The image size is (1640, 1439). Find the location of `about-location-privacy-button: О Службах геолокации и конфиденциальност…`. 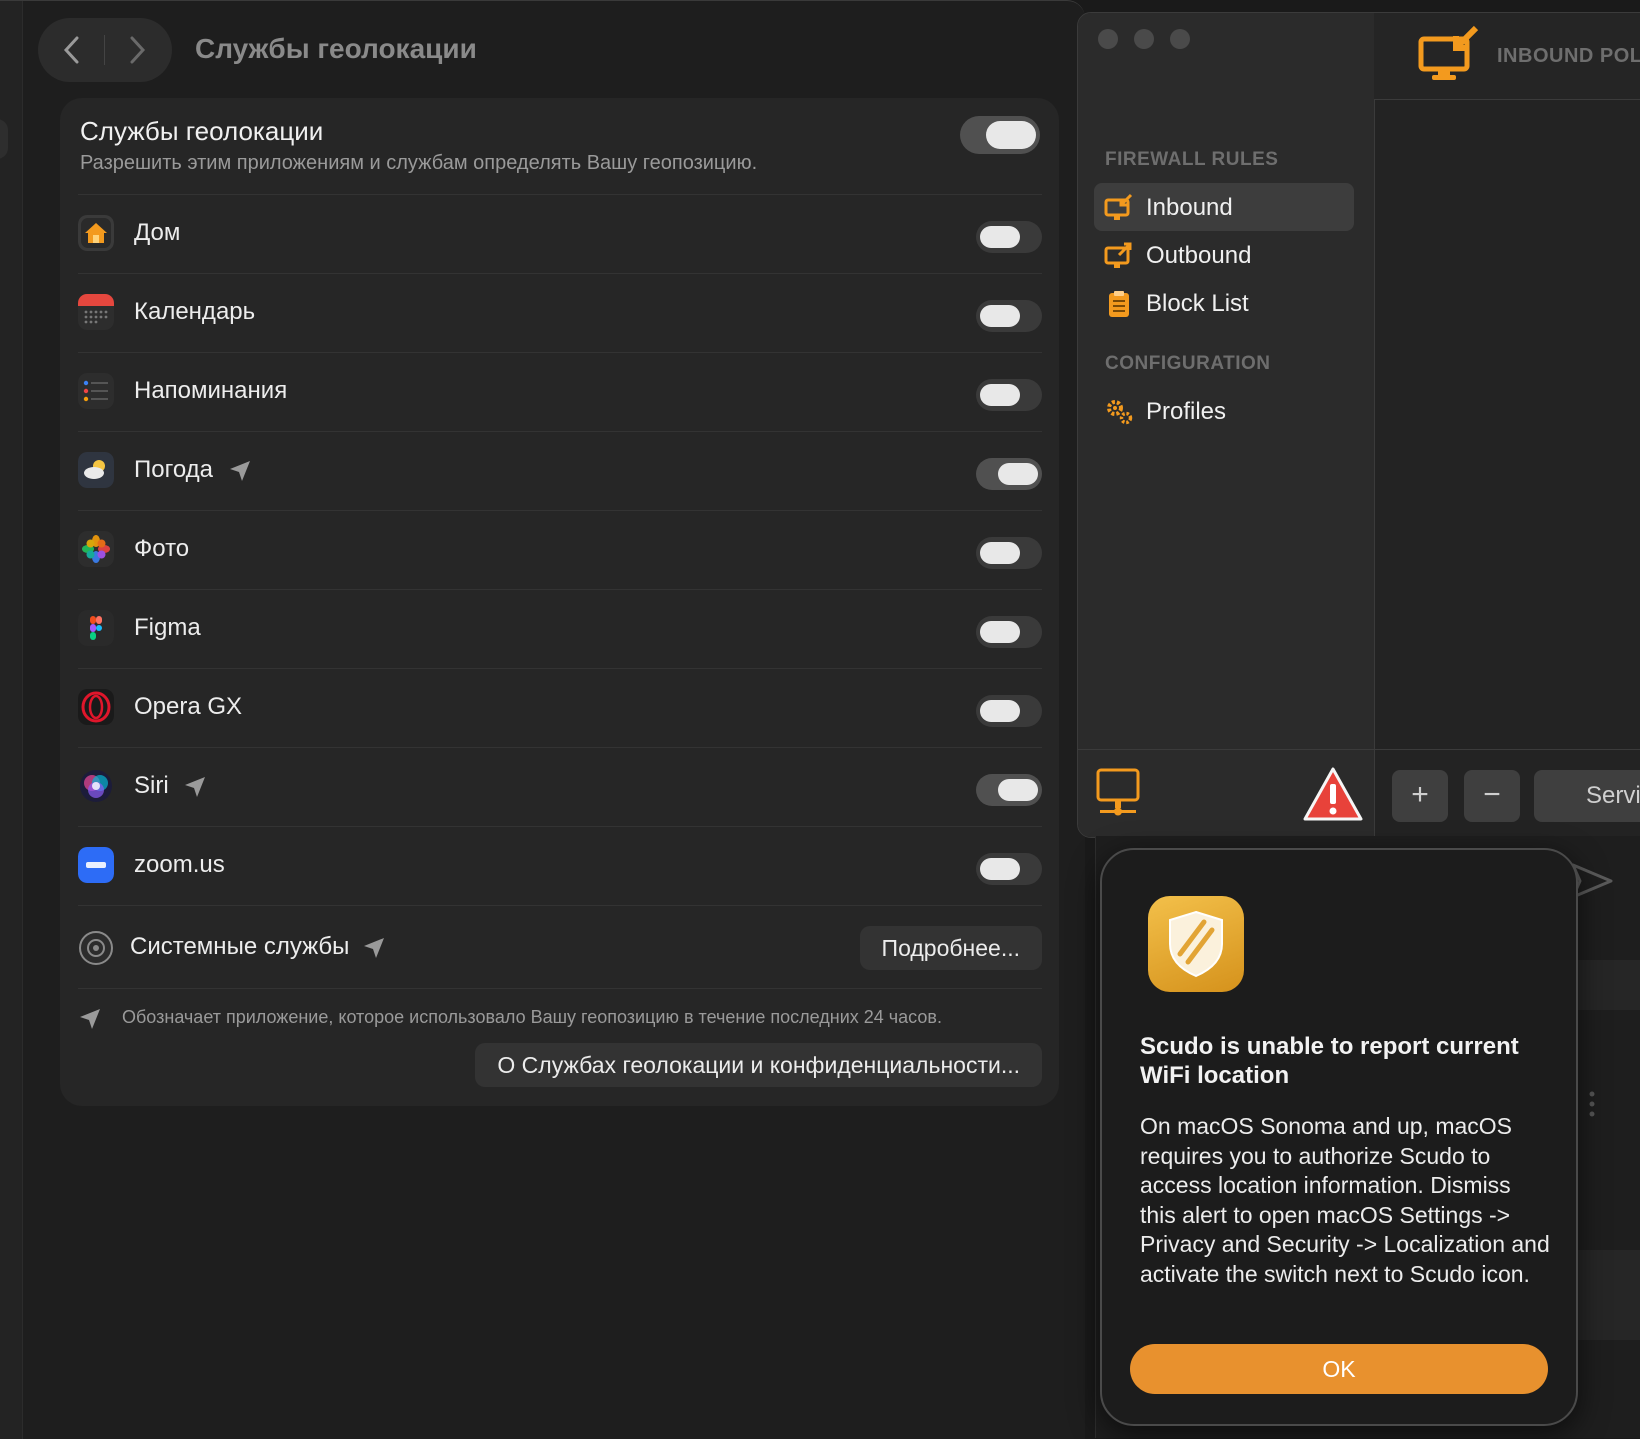

about-location-privacy-button: О Службах геолокации и конфиденциальност… is located at coordinates (758, 1065).